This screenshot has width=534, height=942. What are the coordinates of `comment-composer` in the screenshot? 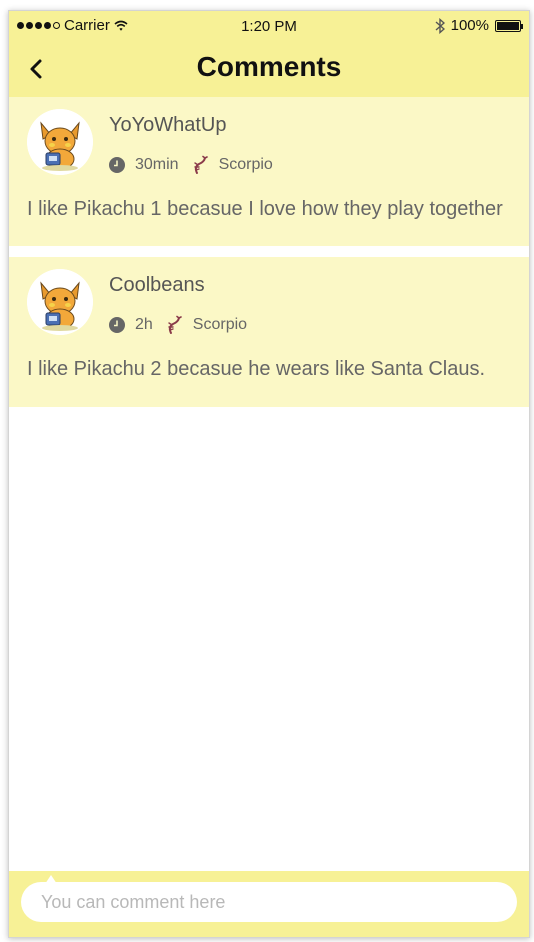 It's located at (269, 904).